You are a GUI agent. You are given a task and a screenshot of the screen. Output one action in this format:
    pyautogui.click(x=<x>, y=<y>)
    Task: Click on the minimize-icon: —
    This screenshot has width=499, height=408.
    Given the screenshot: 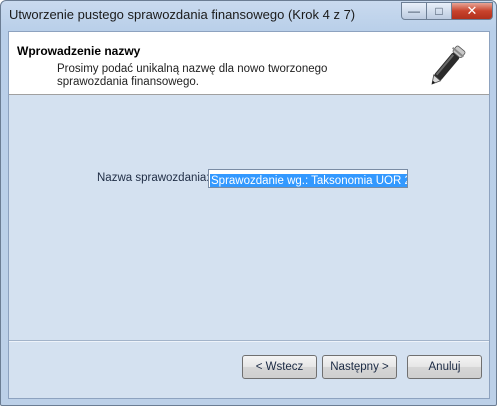 What is the action you would take?
    pyautogui.click(x=414, y=11)
    